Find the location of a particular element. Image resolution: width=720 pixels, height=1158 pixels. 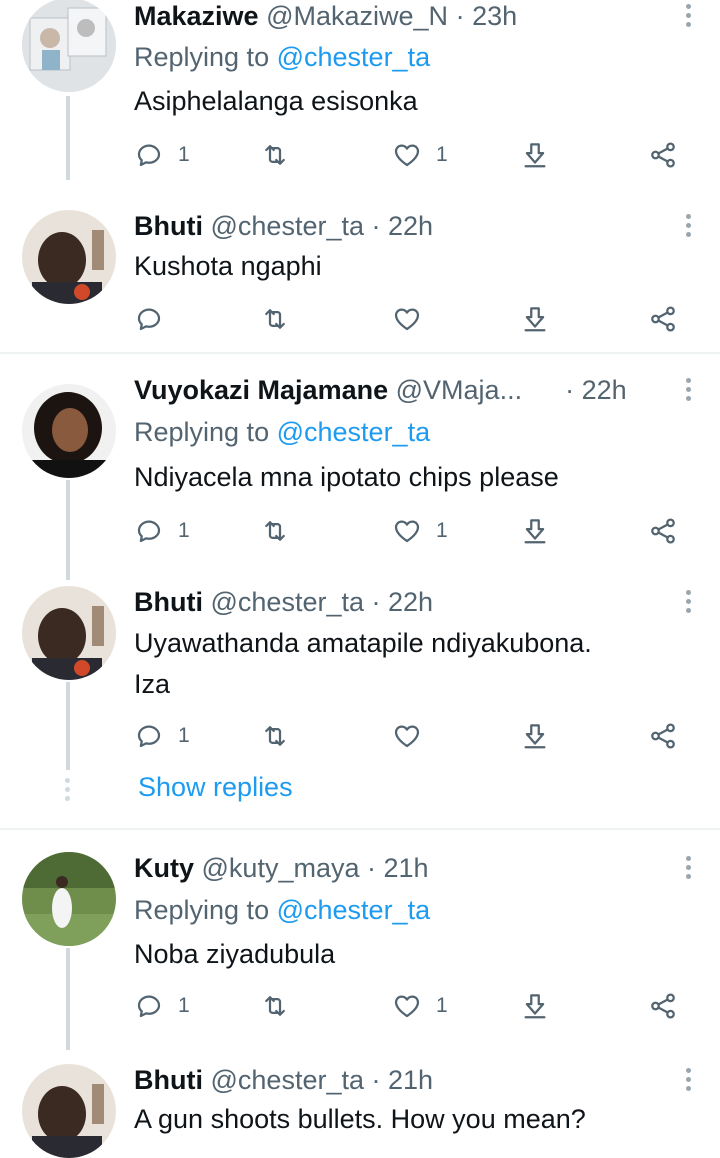

replying-to: Replying to @chester_ta is located at coordinates (282, 432).